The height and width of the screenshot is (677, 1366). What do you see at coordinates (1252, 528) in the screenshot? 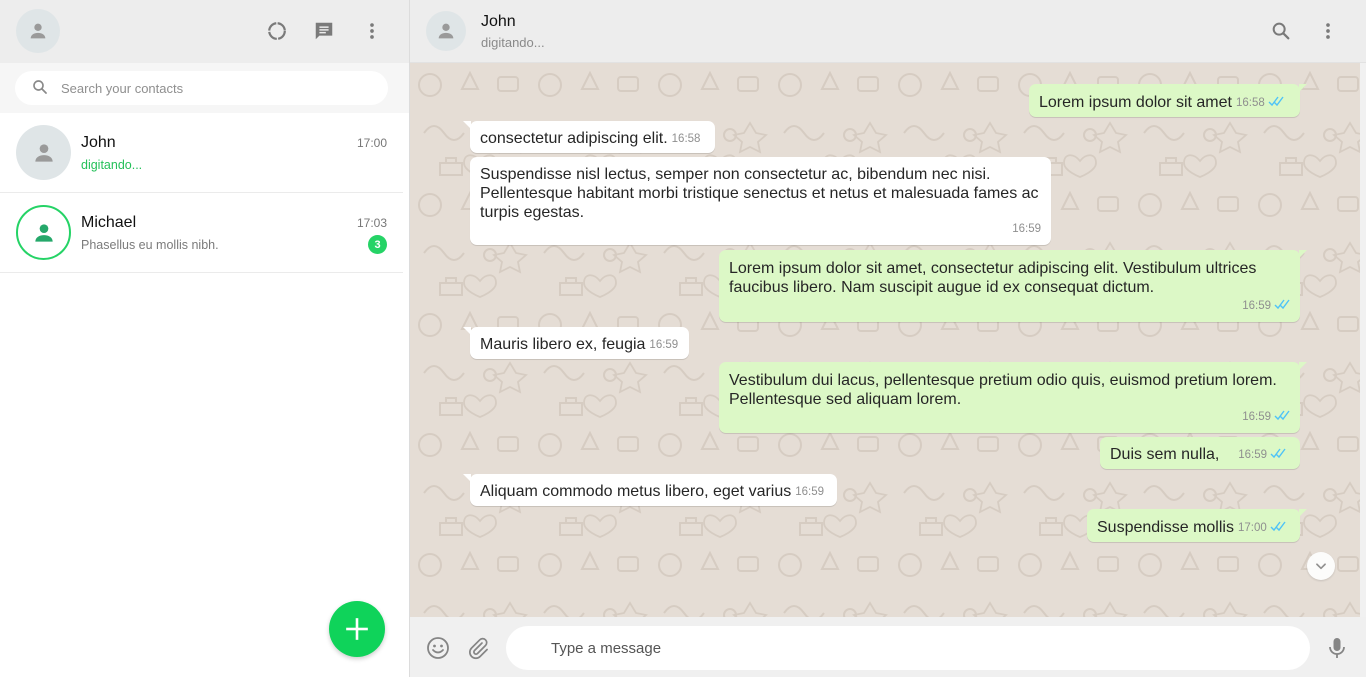
I see `message-time: 17:00` at bounding box center [1252, 528].